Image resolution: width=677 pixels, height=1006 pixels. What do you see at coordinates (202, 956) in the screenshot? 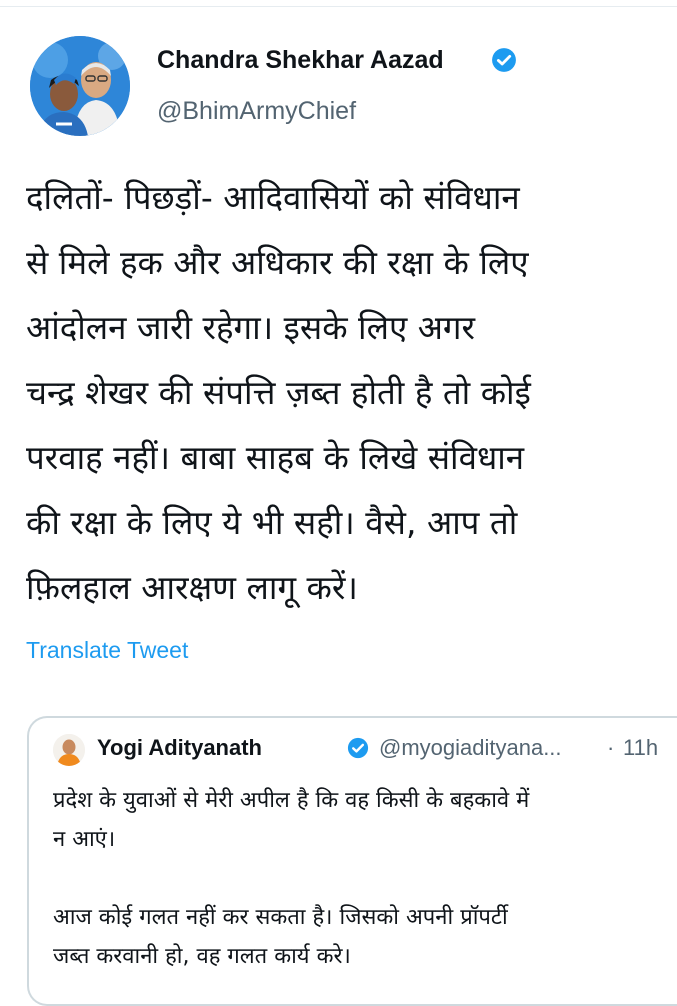
I see `quoted-text-line: जब्त करवानी हो, वह गलत कार्य करे।` at bounding box center [202, 956].